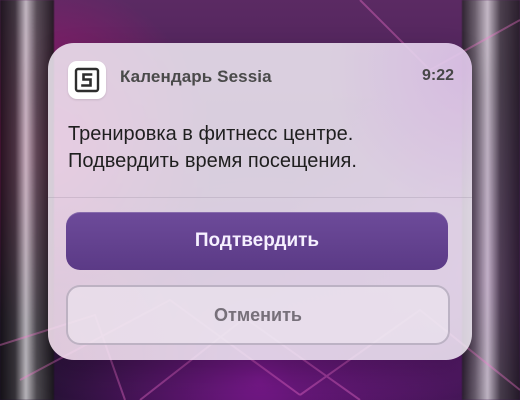  What do you see at coordinates (196, 76) in the screenshot?
I see `app-name: Календарь Sessia` at bounding box center [196, 76].